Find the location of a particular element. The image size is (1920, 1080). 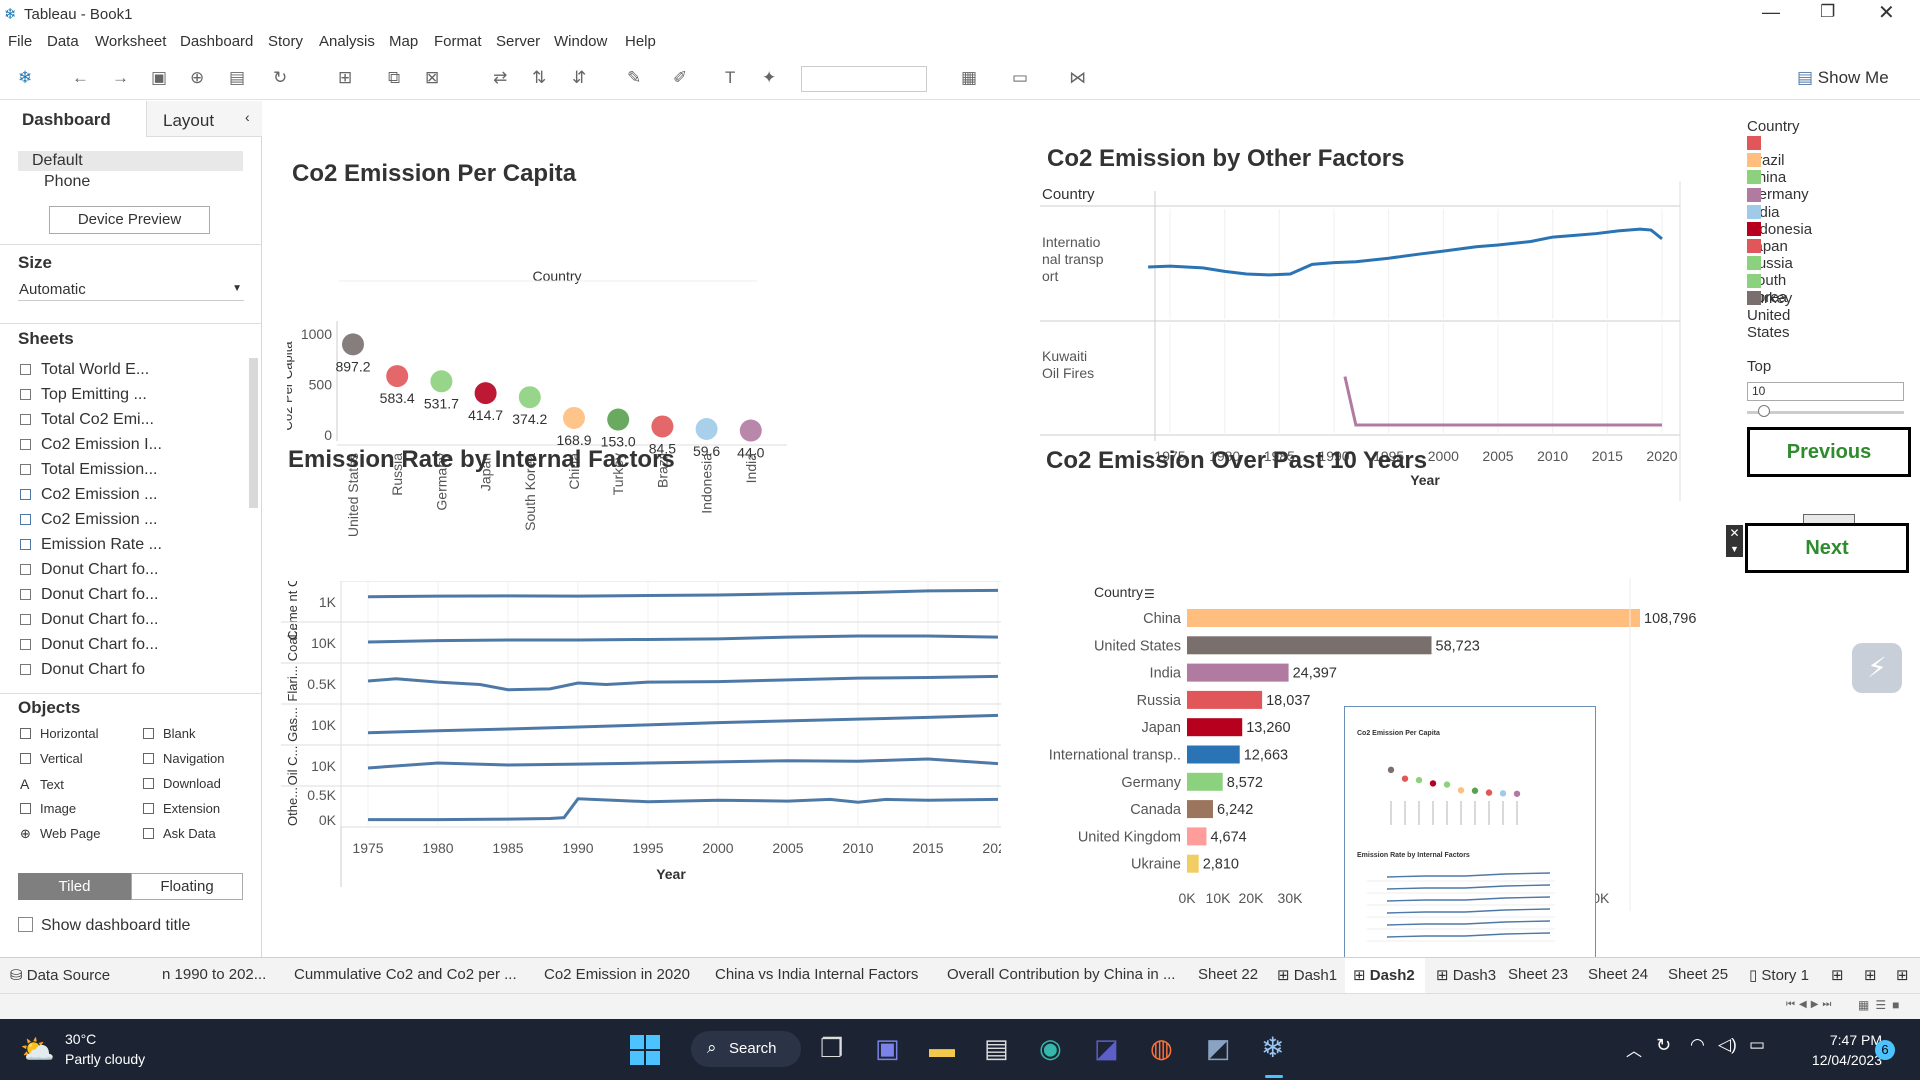

undo-icon: ← is located at coordinates (80, 78).